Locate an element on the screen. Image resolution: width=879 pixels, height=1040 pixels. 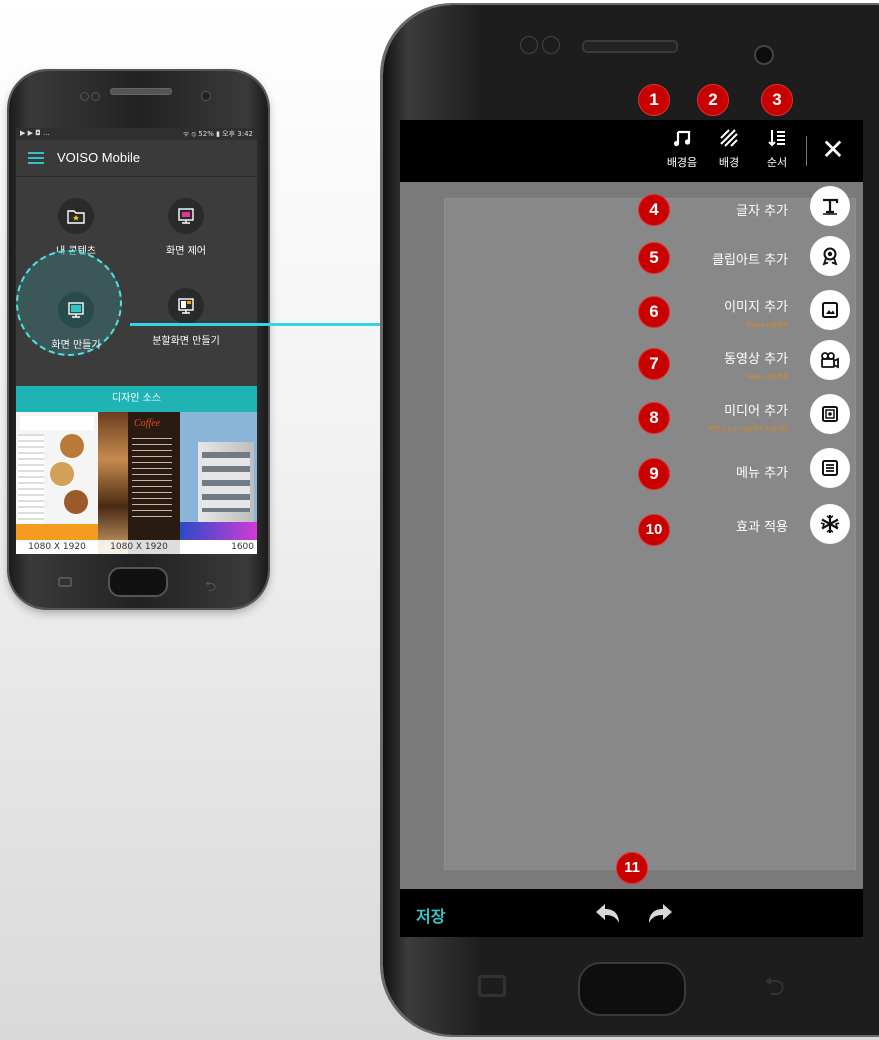
badge-6: 6 is located at coordinates (654, 312).